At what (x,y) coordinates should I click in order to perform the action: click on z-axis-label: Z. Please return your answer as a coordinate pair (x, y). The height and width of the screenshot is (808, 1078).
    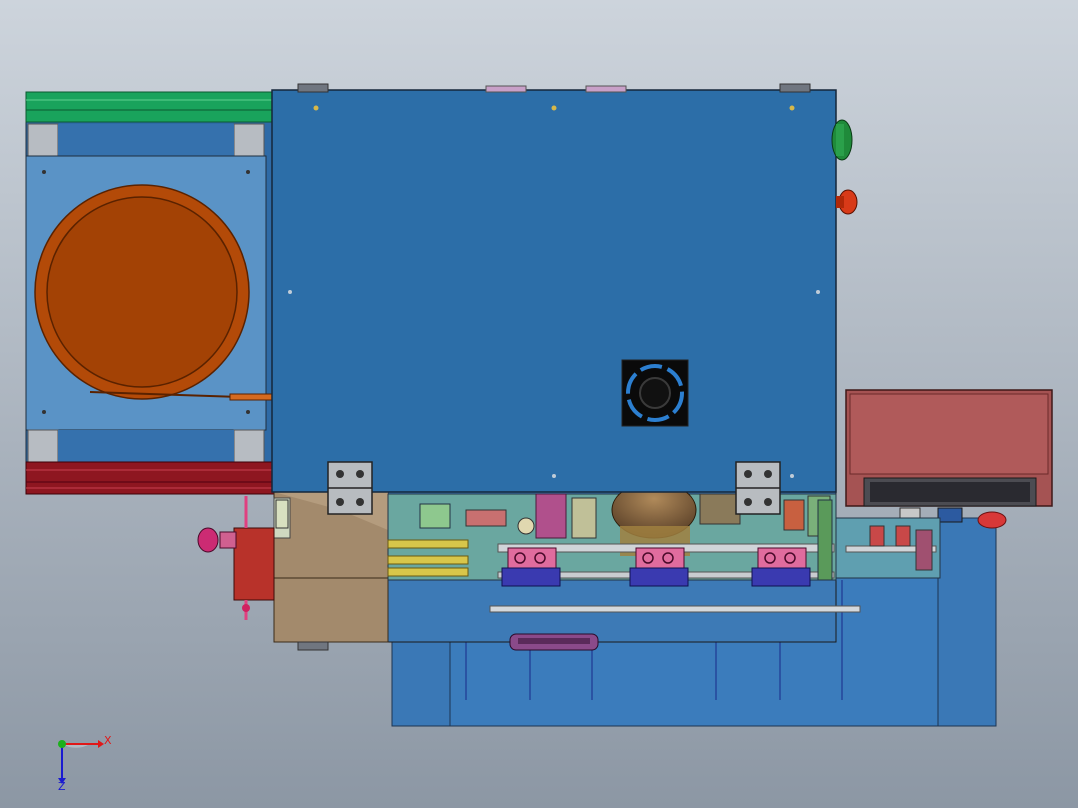
    Looking at the image, I should click on (62, 786).